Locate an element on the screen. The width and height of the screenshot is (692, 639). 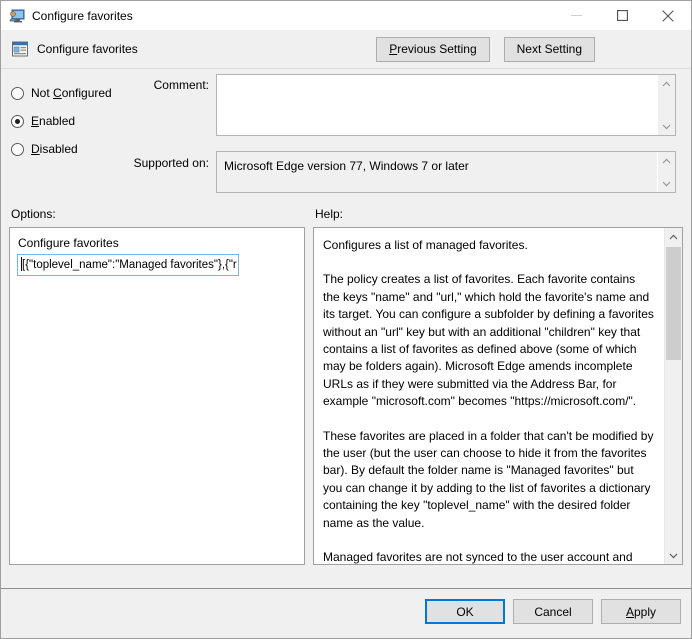
navigation-buttons: Previous Setting Next Setting is located at coordinates (485, 49).